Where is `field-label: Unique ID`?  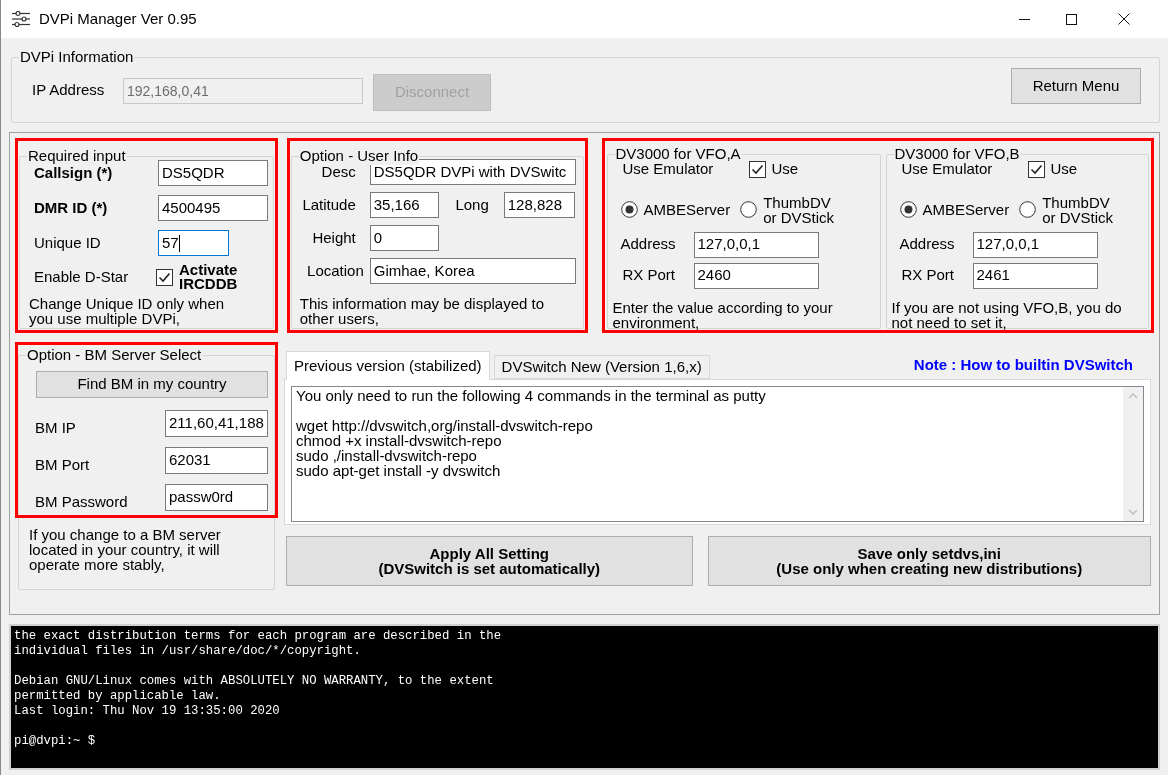 field-label: Unique ID is located at coordinates (67, 242).